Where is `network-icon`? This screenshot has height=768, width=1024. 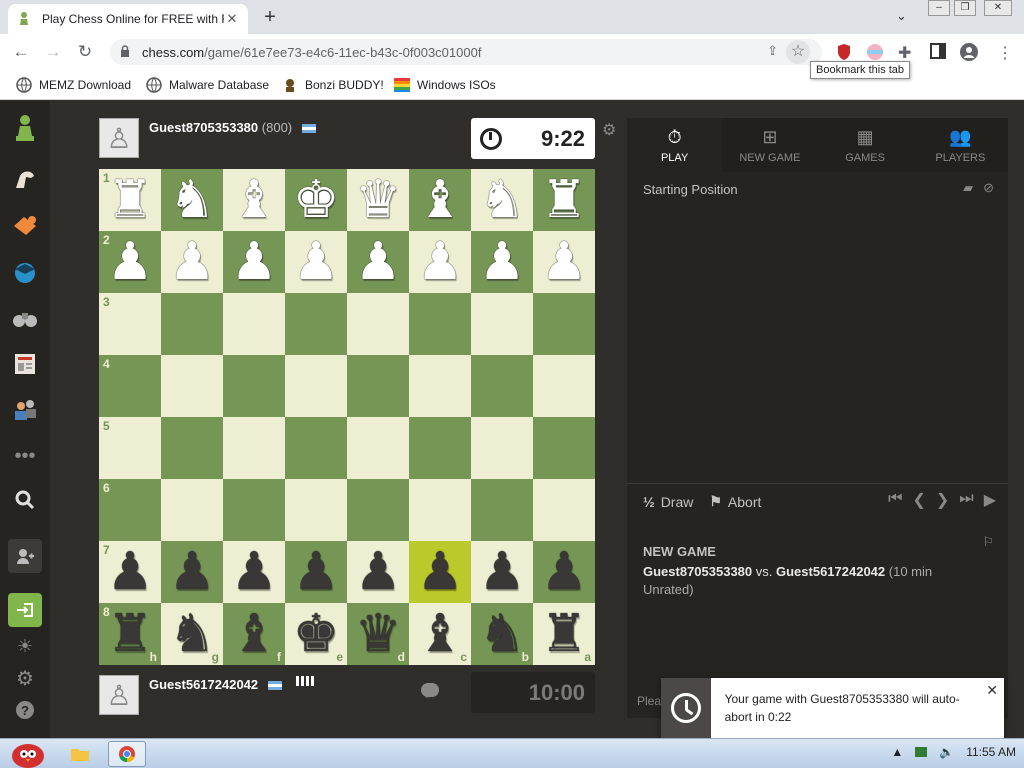
network-icon is located at coordinates (921, 752).